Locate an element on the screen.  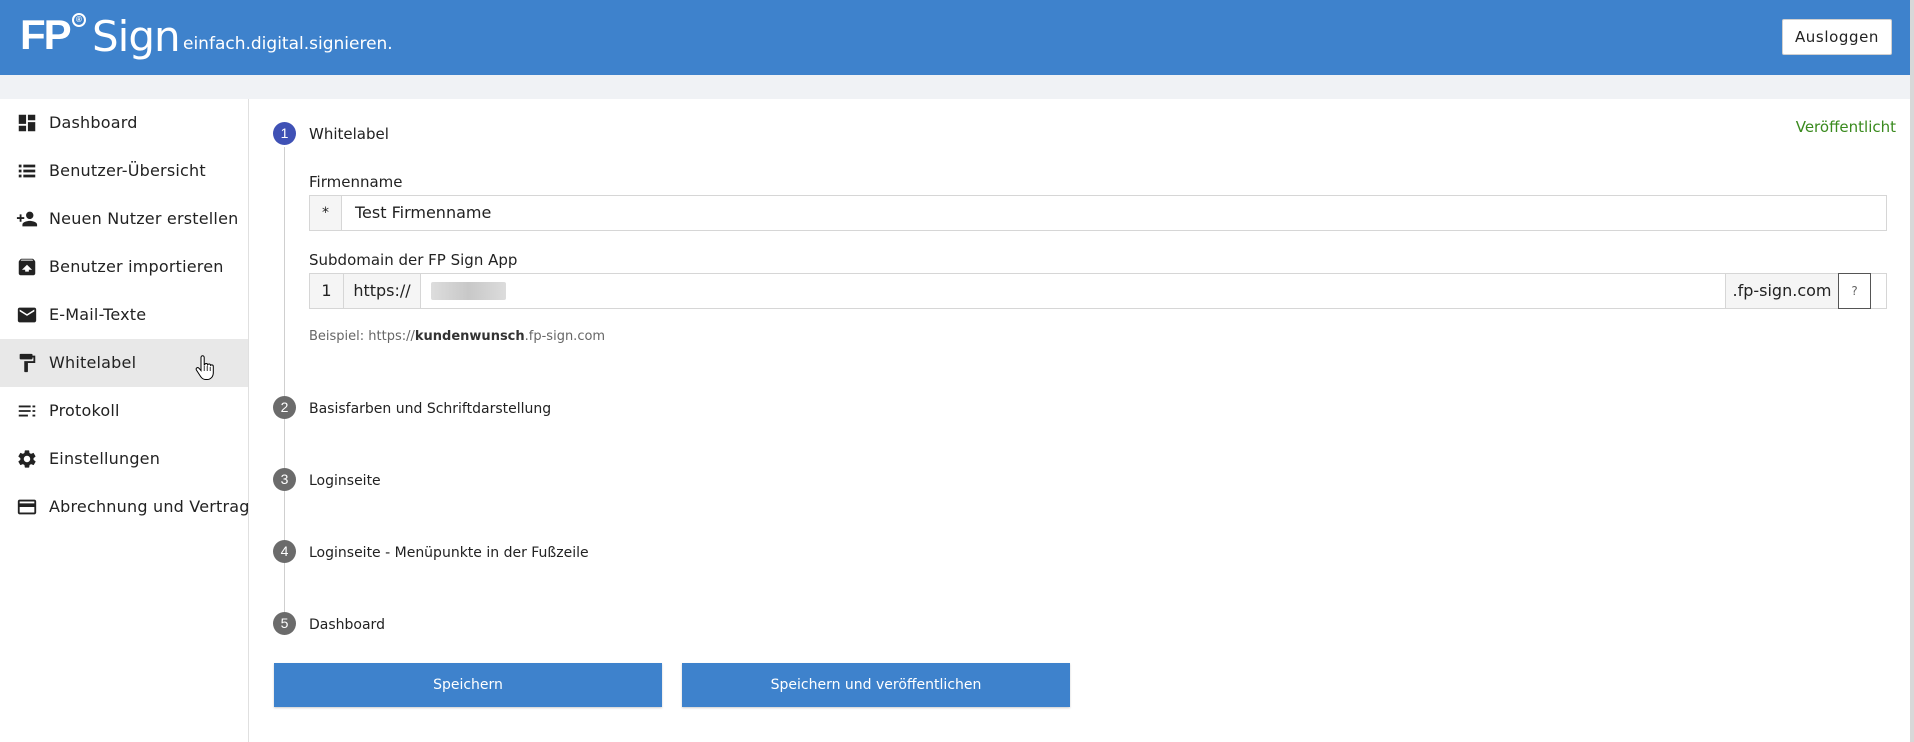
sidebar-item-import-users: Benutzer importieren is located at coordinates (124, 267).